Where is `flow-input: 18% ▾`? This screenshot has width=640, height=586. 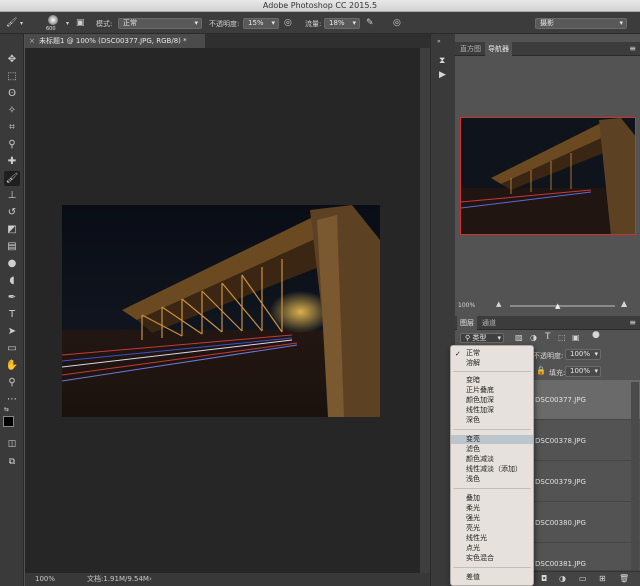 flow-input: 18% ▾ is located at coordinates (342, 23).